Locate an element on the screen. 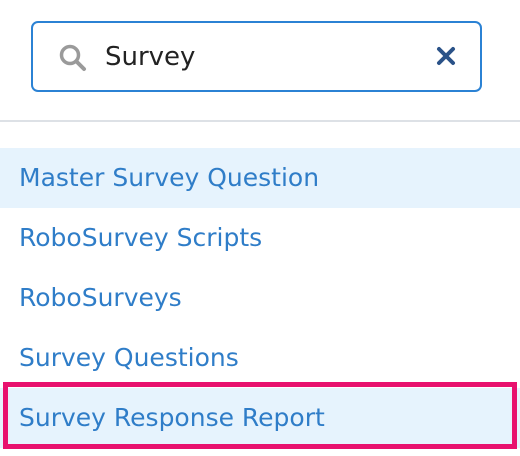 This screenshot has height=456, width=520. list-item: RoboSurveys is located at coordinates (260, 298).